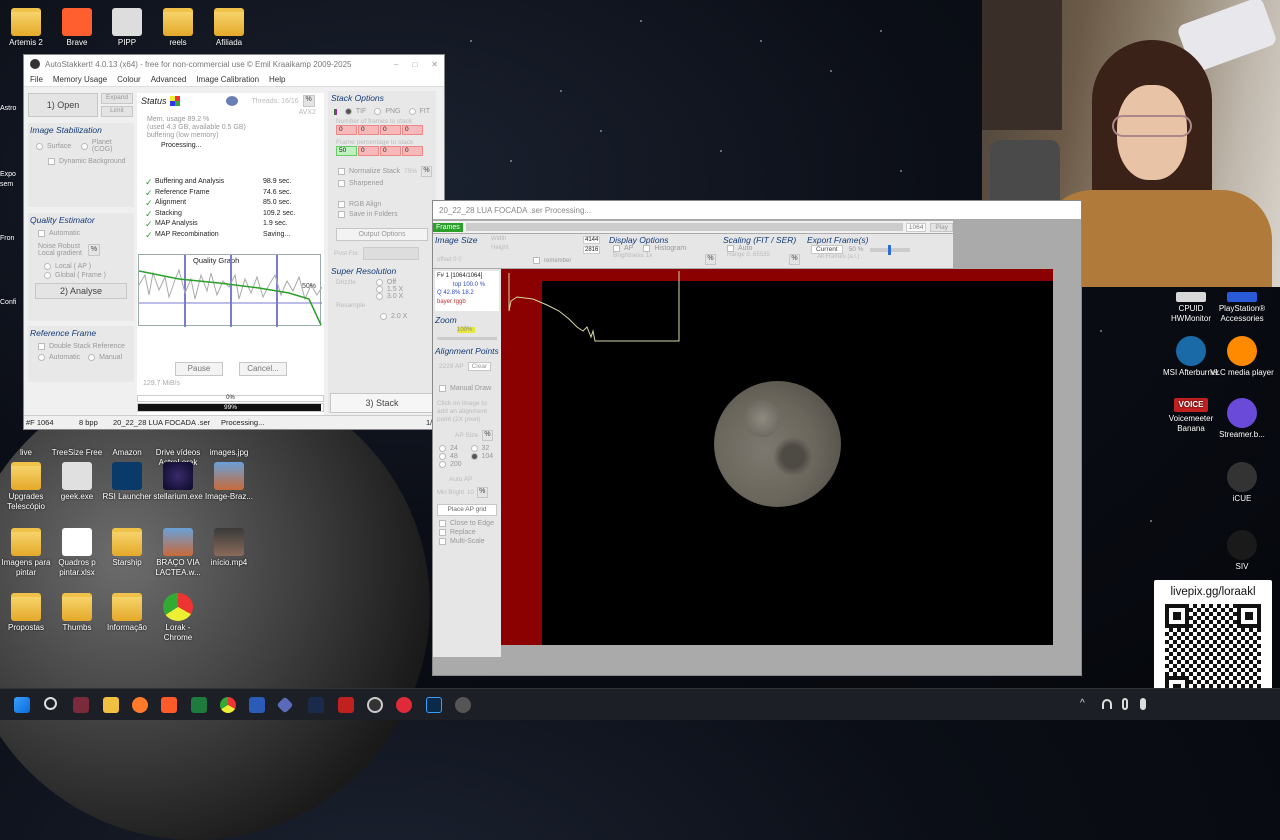  Describe the element at coordinates (81, 705) in the screenshot. I see `task-view-icon` at that location.